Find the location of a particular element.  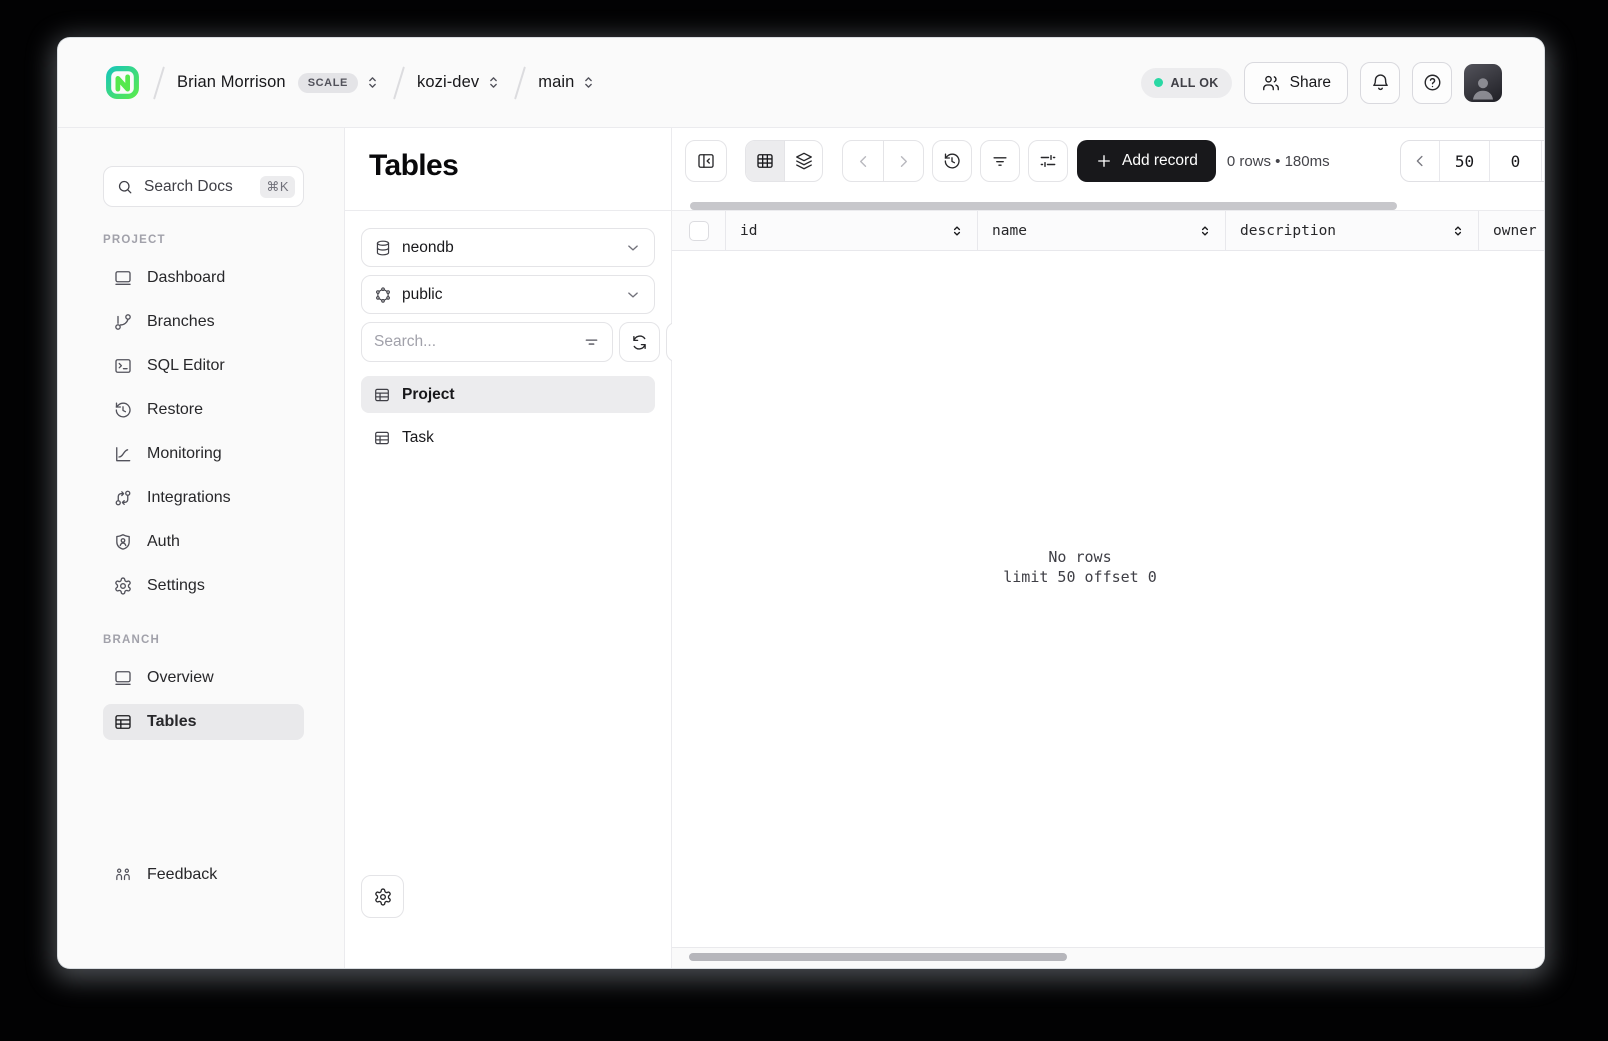

add-record-button: Add record is located at coordinates (1146, 161).